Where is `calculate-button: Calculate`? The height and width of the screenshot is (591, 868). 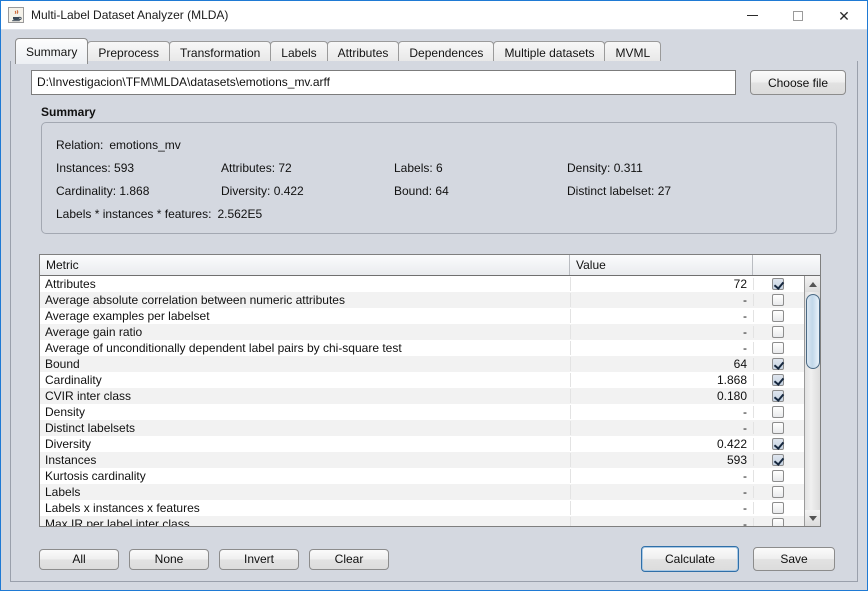
calculate-button: Calculate is located at coordinates (690, 559).